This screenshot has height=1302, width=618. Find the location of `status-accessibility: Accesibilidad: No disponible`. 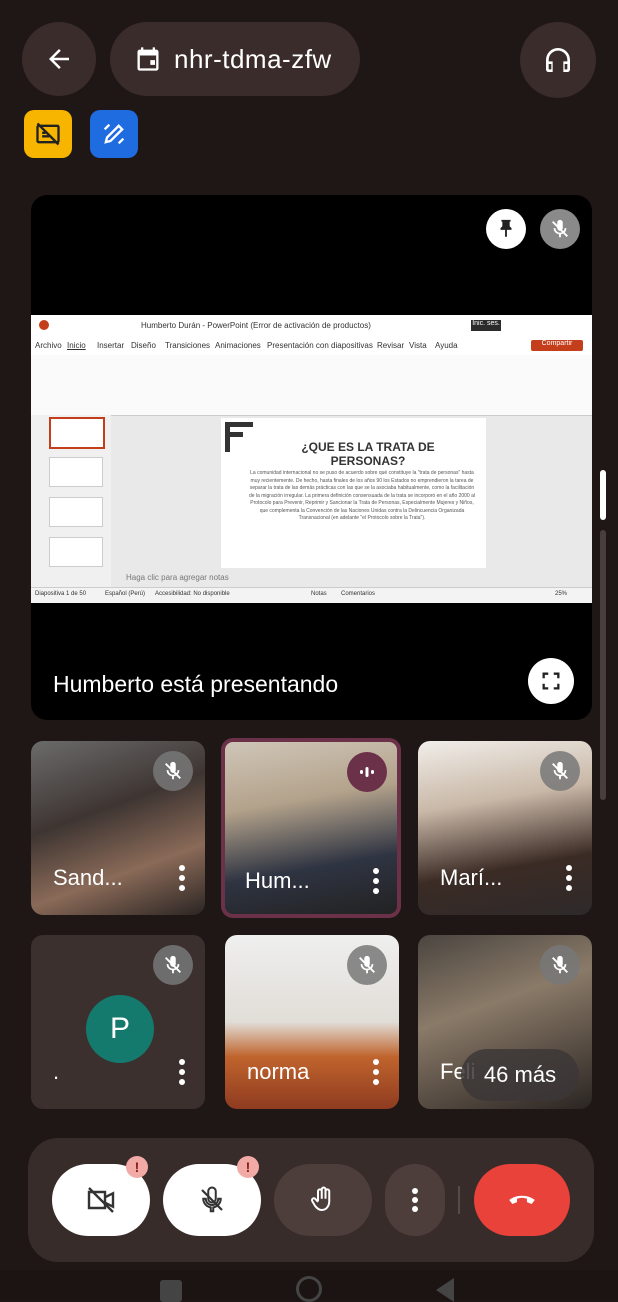

status-accessibility: Accesibilidad: No disponible is located at coordinates (192, 594).